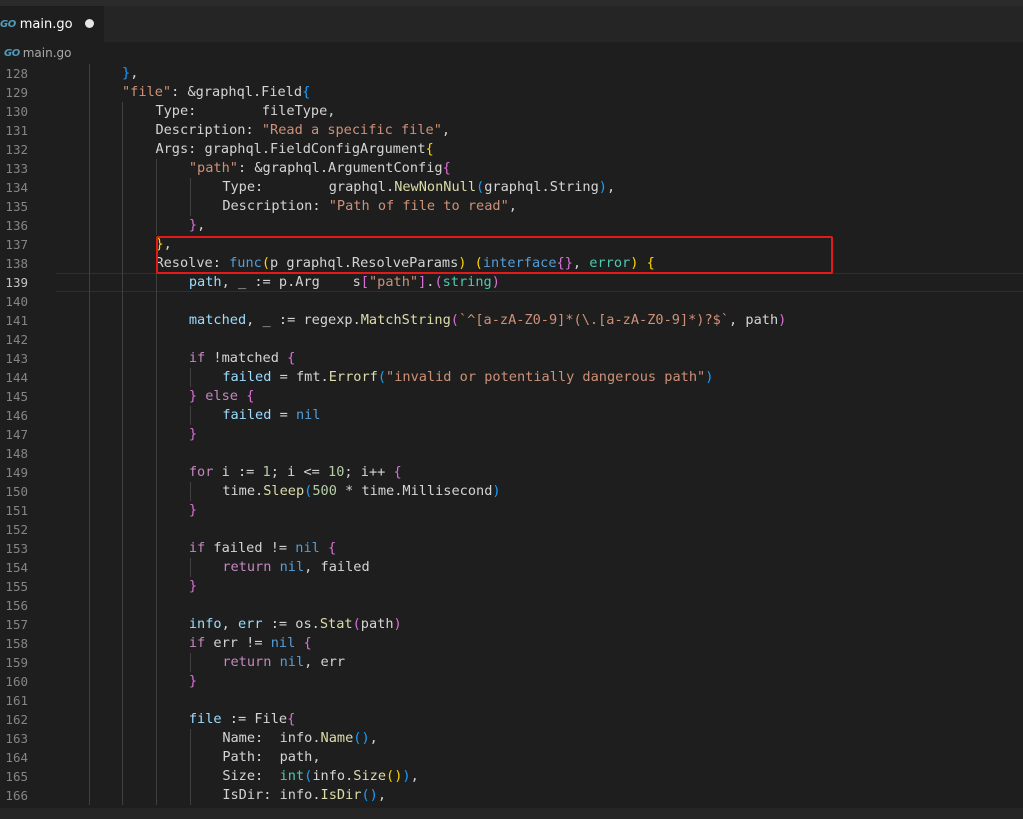 The width and height of the screenshot is (1023, 819). I want to click on code-line: 166 IsDir: info.IsDir(),, so click(511, 795).